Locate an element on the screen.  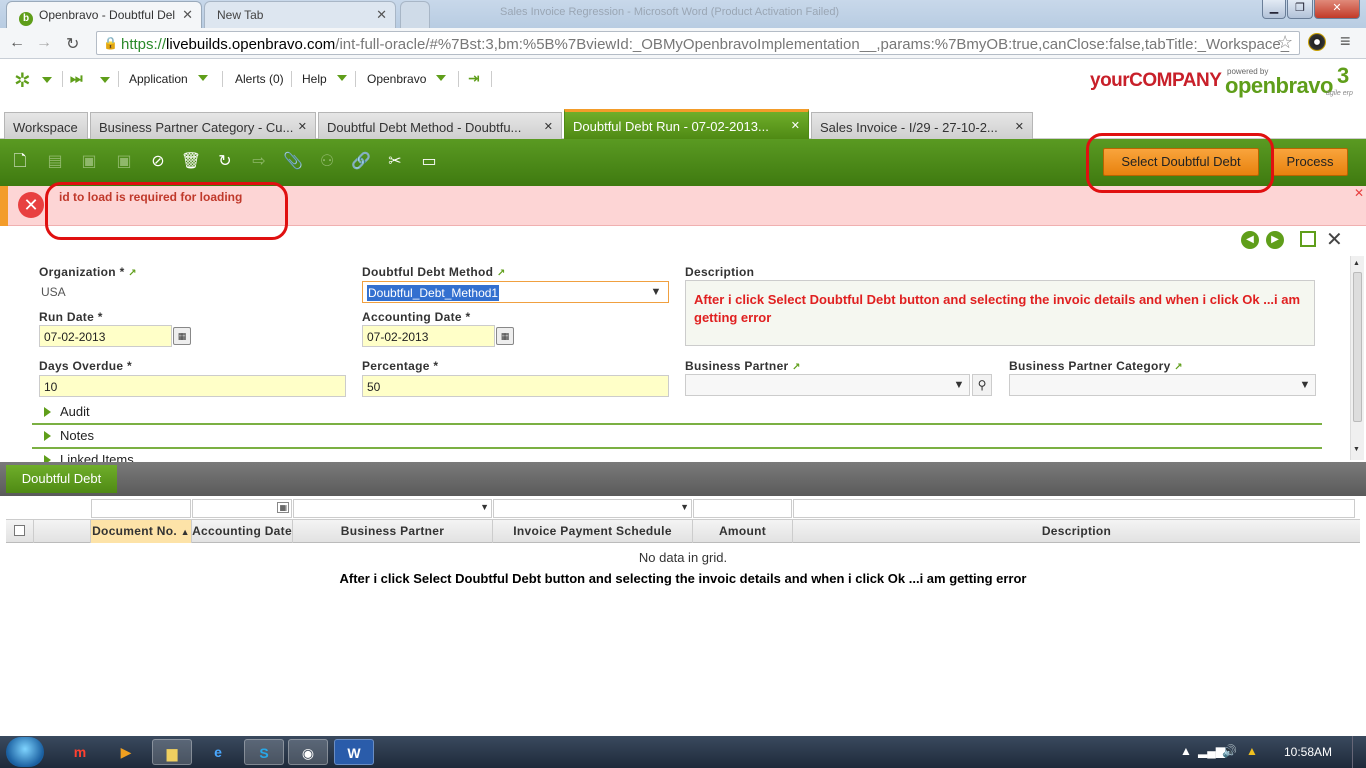
nav-user: Openbravo is located at coordinates (407, 79).